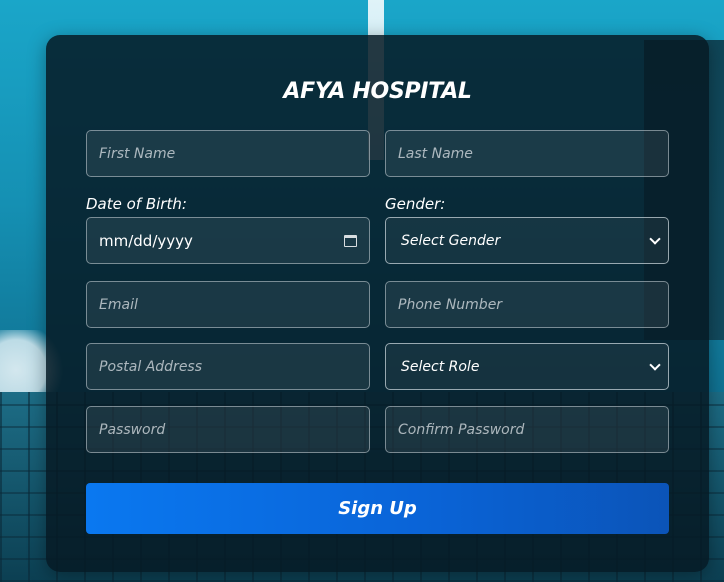  I want to click on date-placeholder: mm/dd/yyyy, so click(146, 240).